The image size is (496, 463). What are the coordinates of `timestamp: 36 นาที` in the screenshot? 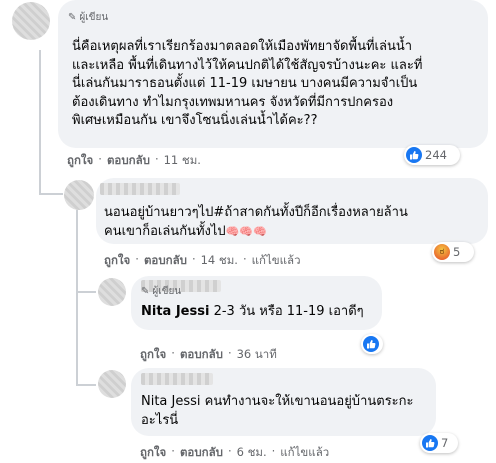 It's located at (257, 355).